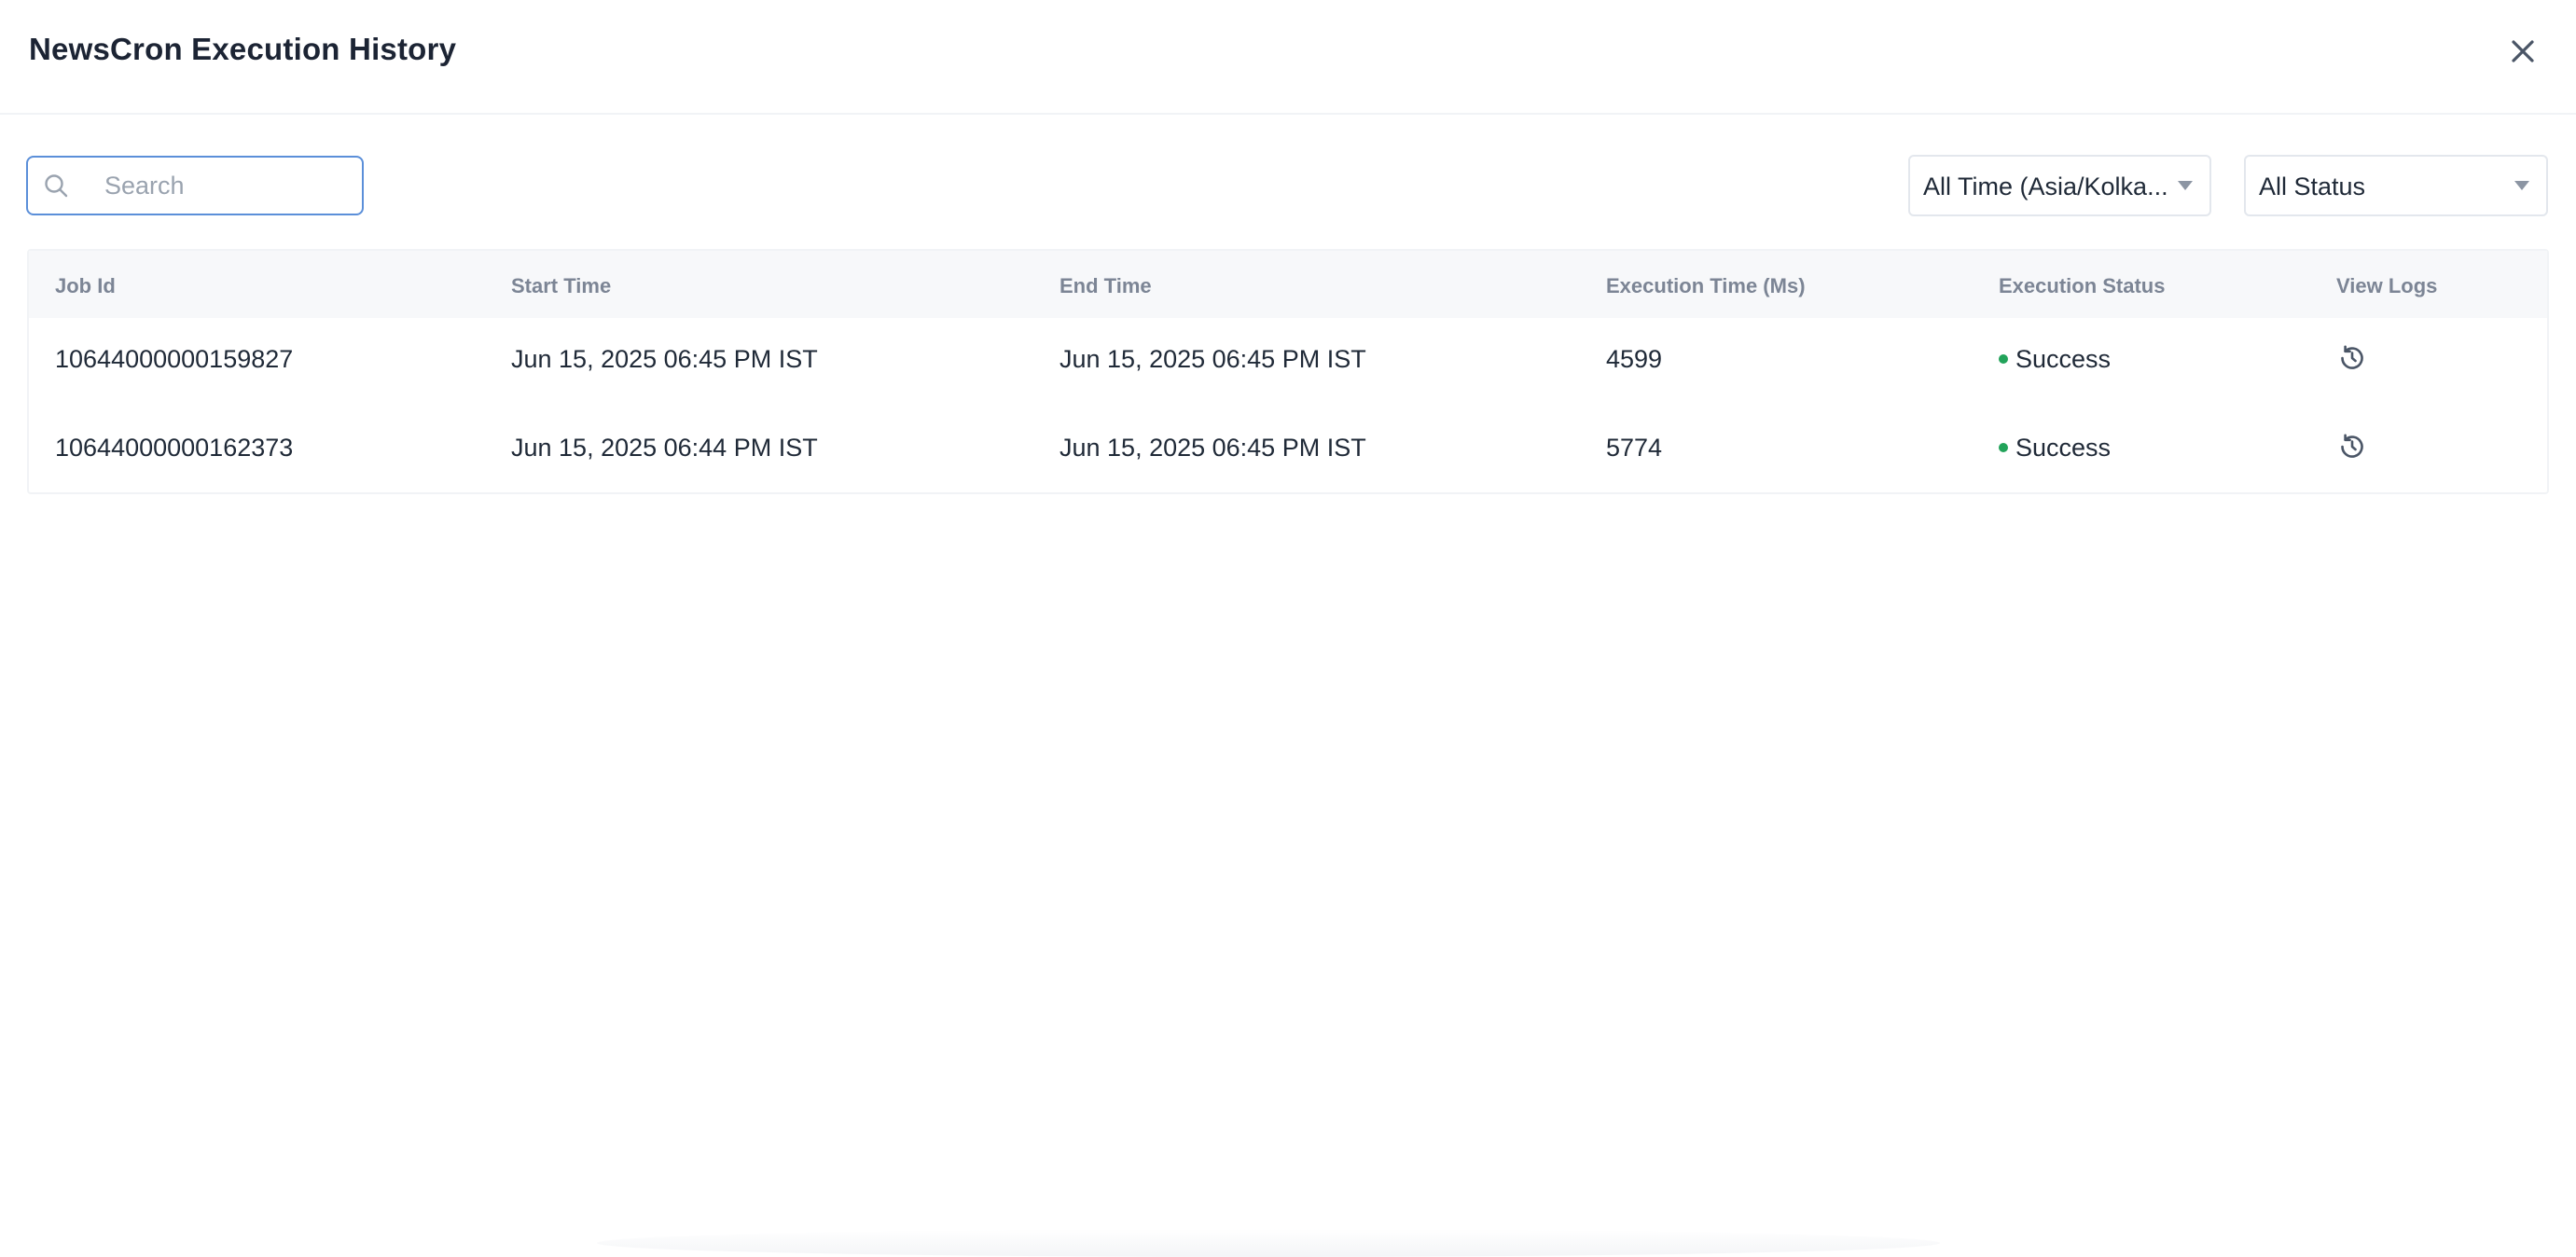 The height and width of the screenshot is (1257, 2576). I want to click on execution-time-cell: 4599, so click(1634, 359).